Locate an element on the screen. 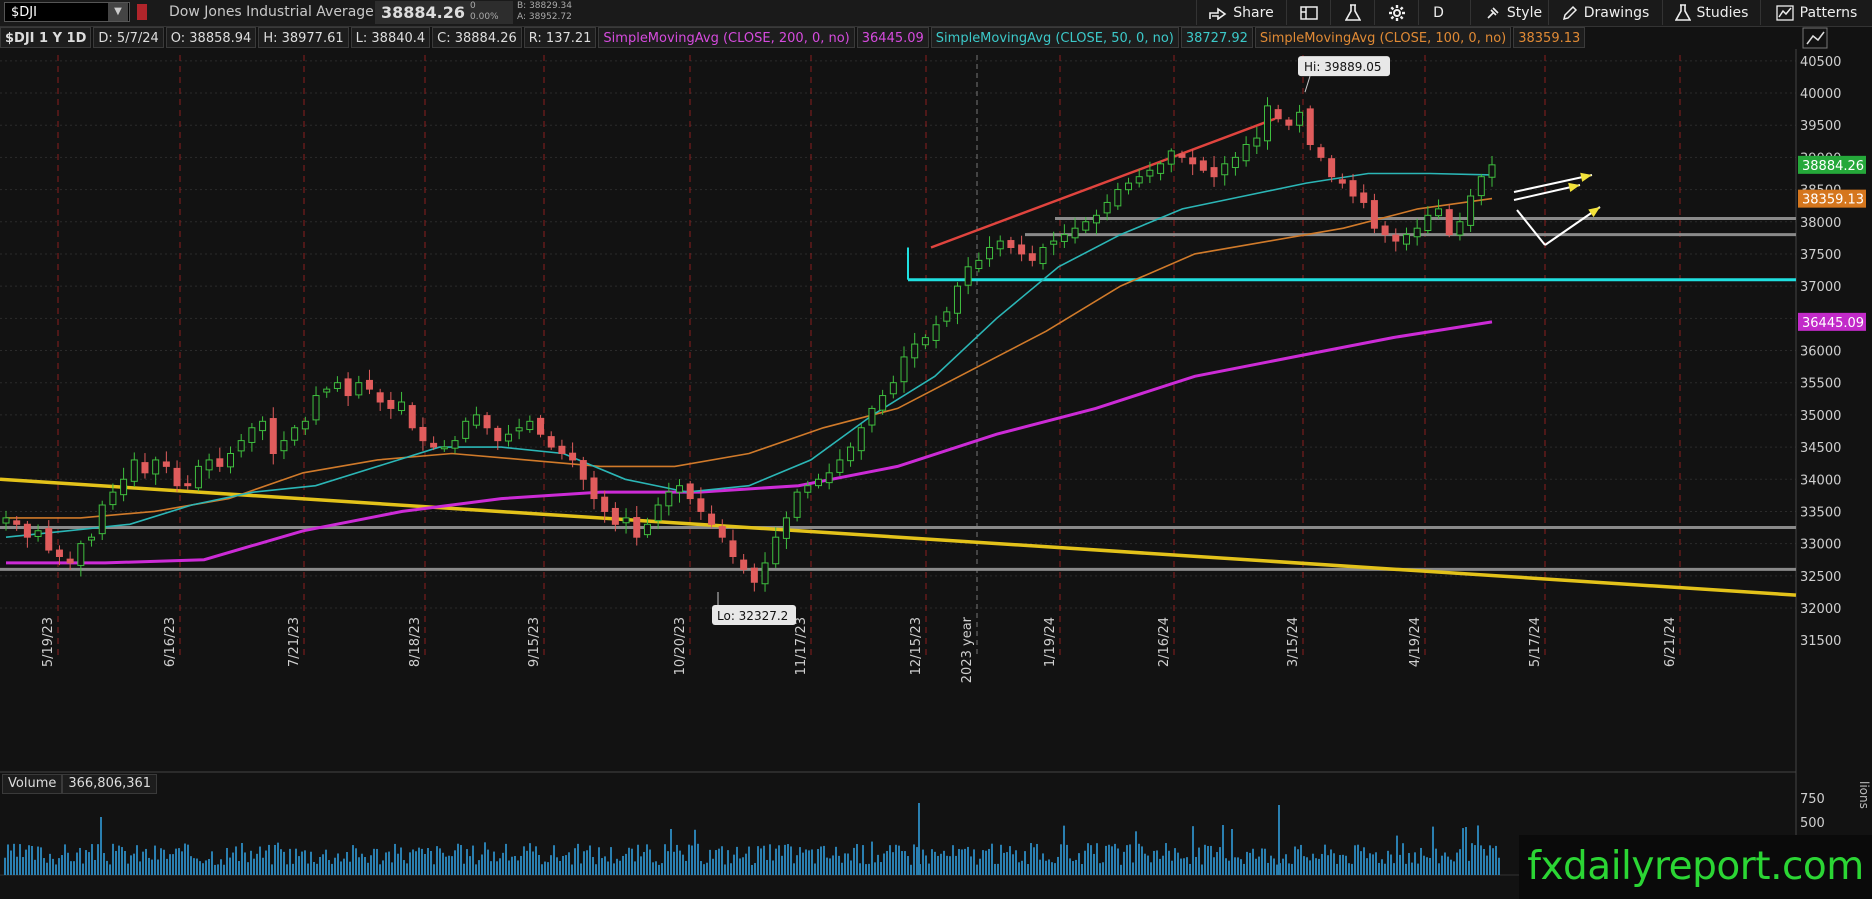 This screenshot has height=899, width=1872. lab-button is located at coordinates (1352, 12).